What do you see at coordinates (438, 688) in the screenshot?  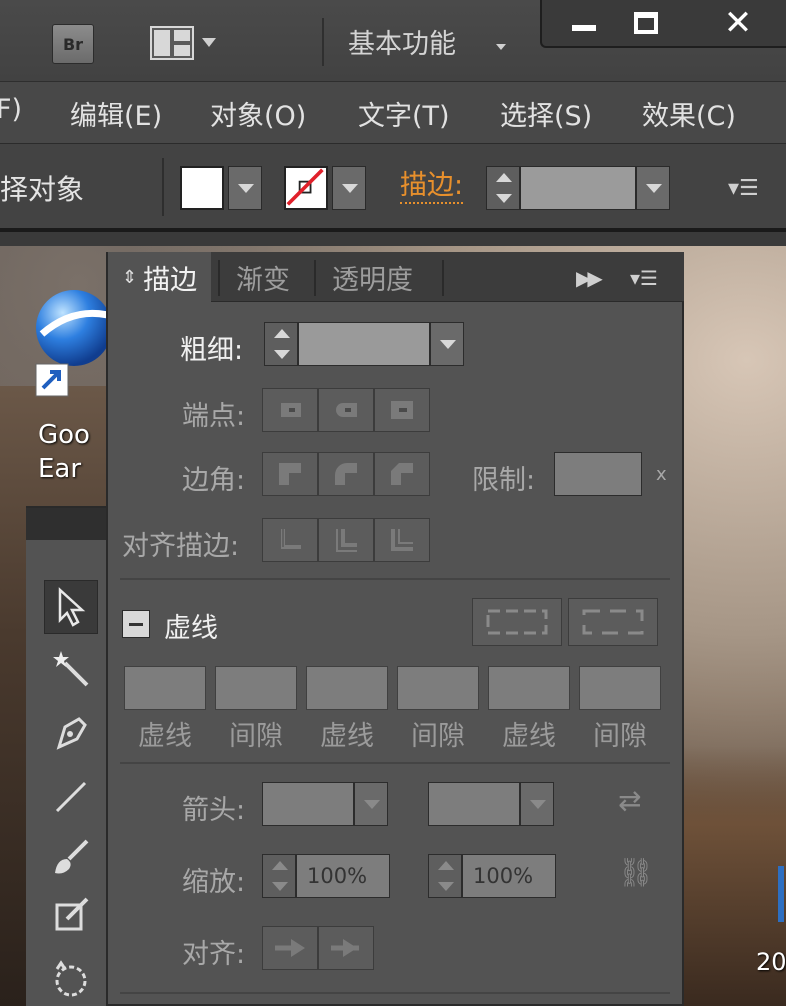 I see `gap-2-input` at bounding box center [438, 688].